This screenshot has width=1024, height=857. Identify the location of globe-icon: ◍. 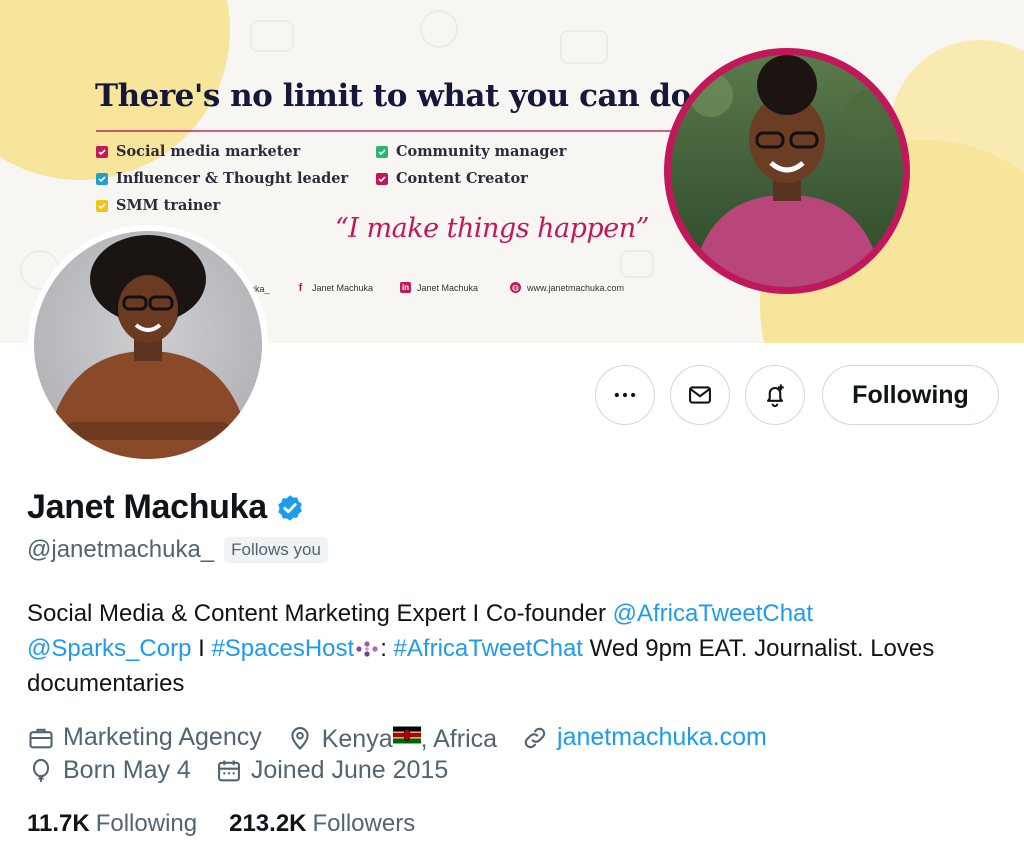
(515, 287).